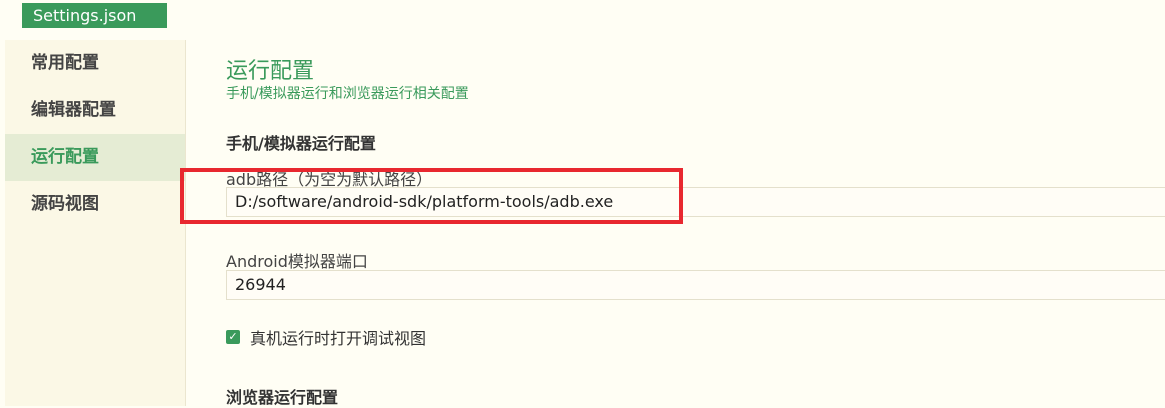 Image resolution: width=1165 pixels, height=408 pixels. What do you see at coordinates (695, 285) in the screenshot?
I see `emulator-port-input: 26944` at bounding box center [695, 285].